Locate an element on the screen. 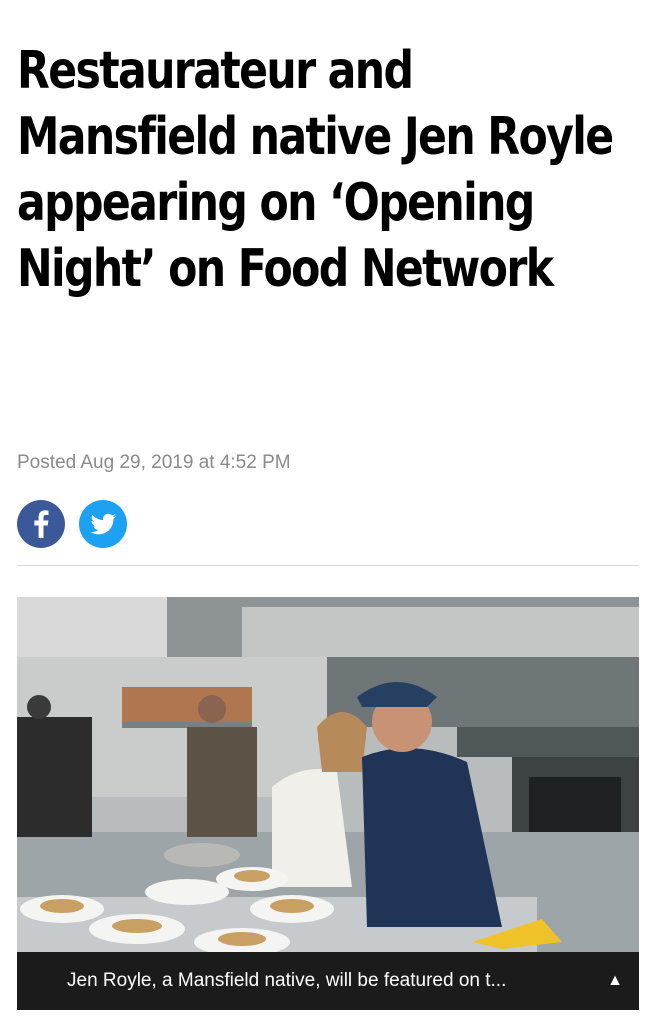  share-buttons is located at coordinates (72, 524).